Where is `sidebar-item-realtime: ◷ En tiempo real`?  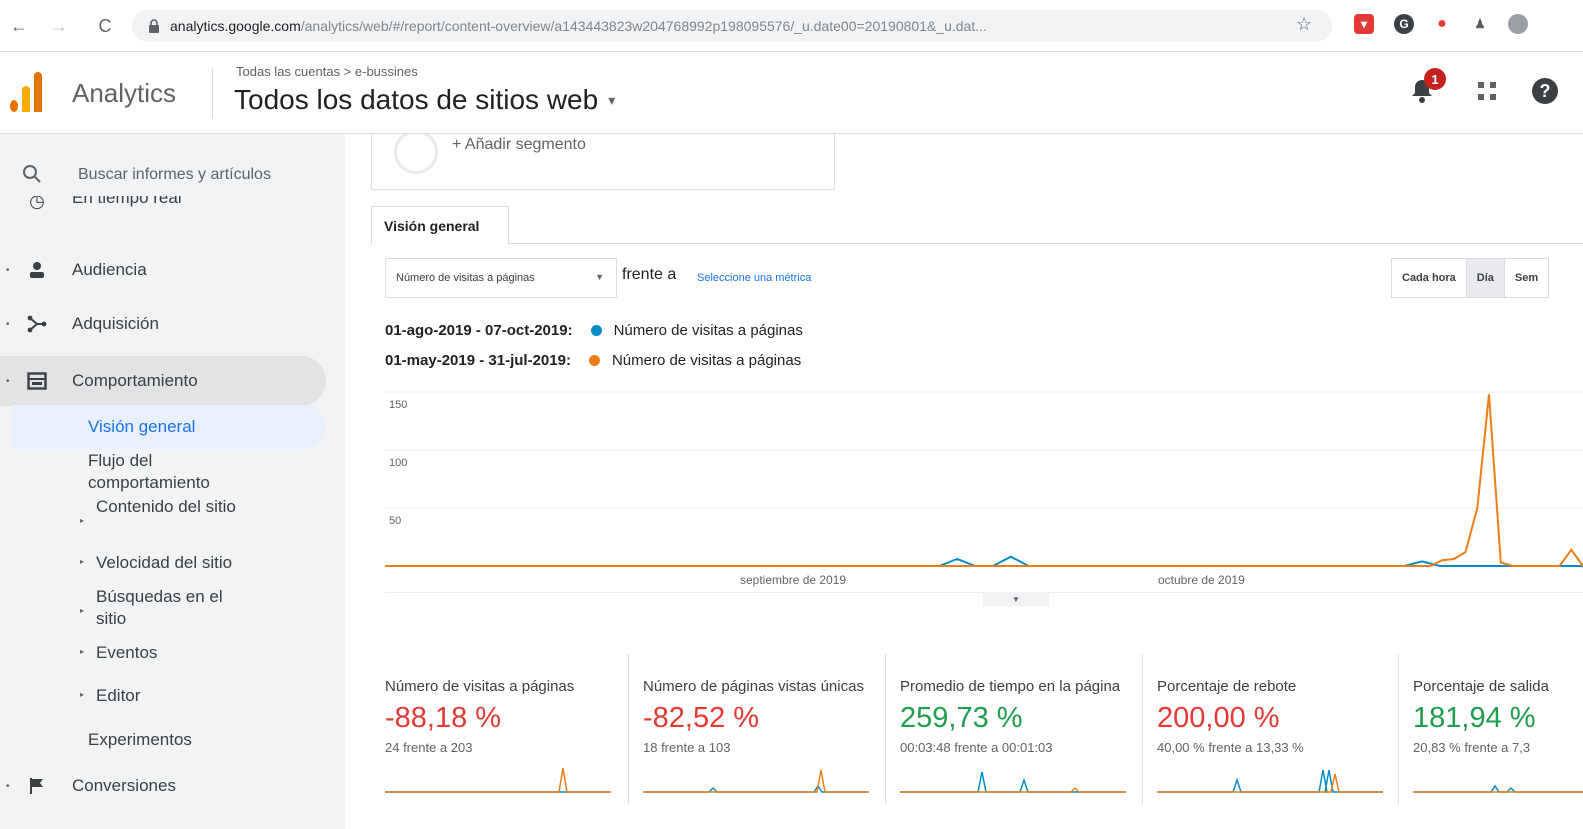 sidebar-item-realtime: ◷ En tiempo real is located at coordinates (172, 207).